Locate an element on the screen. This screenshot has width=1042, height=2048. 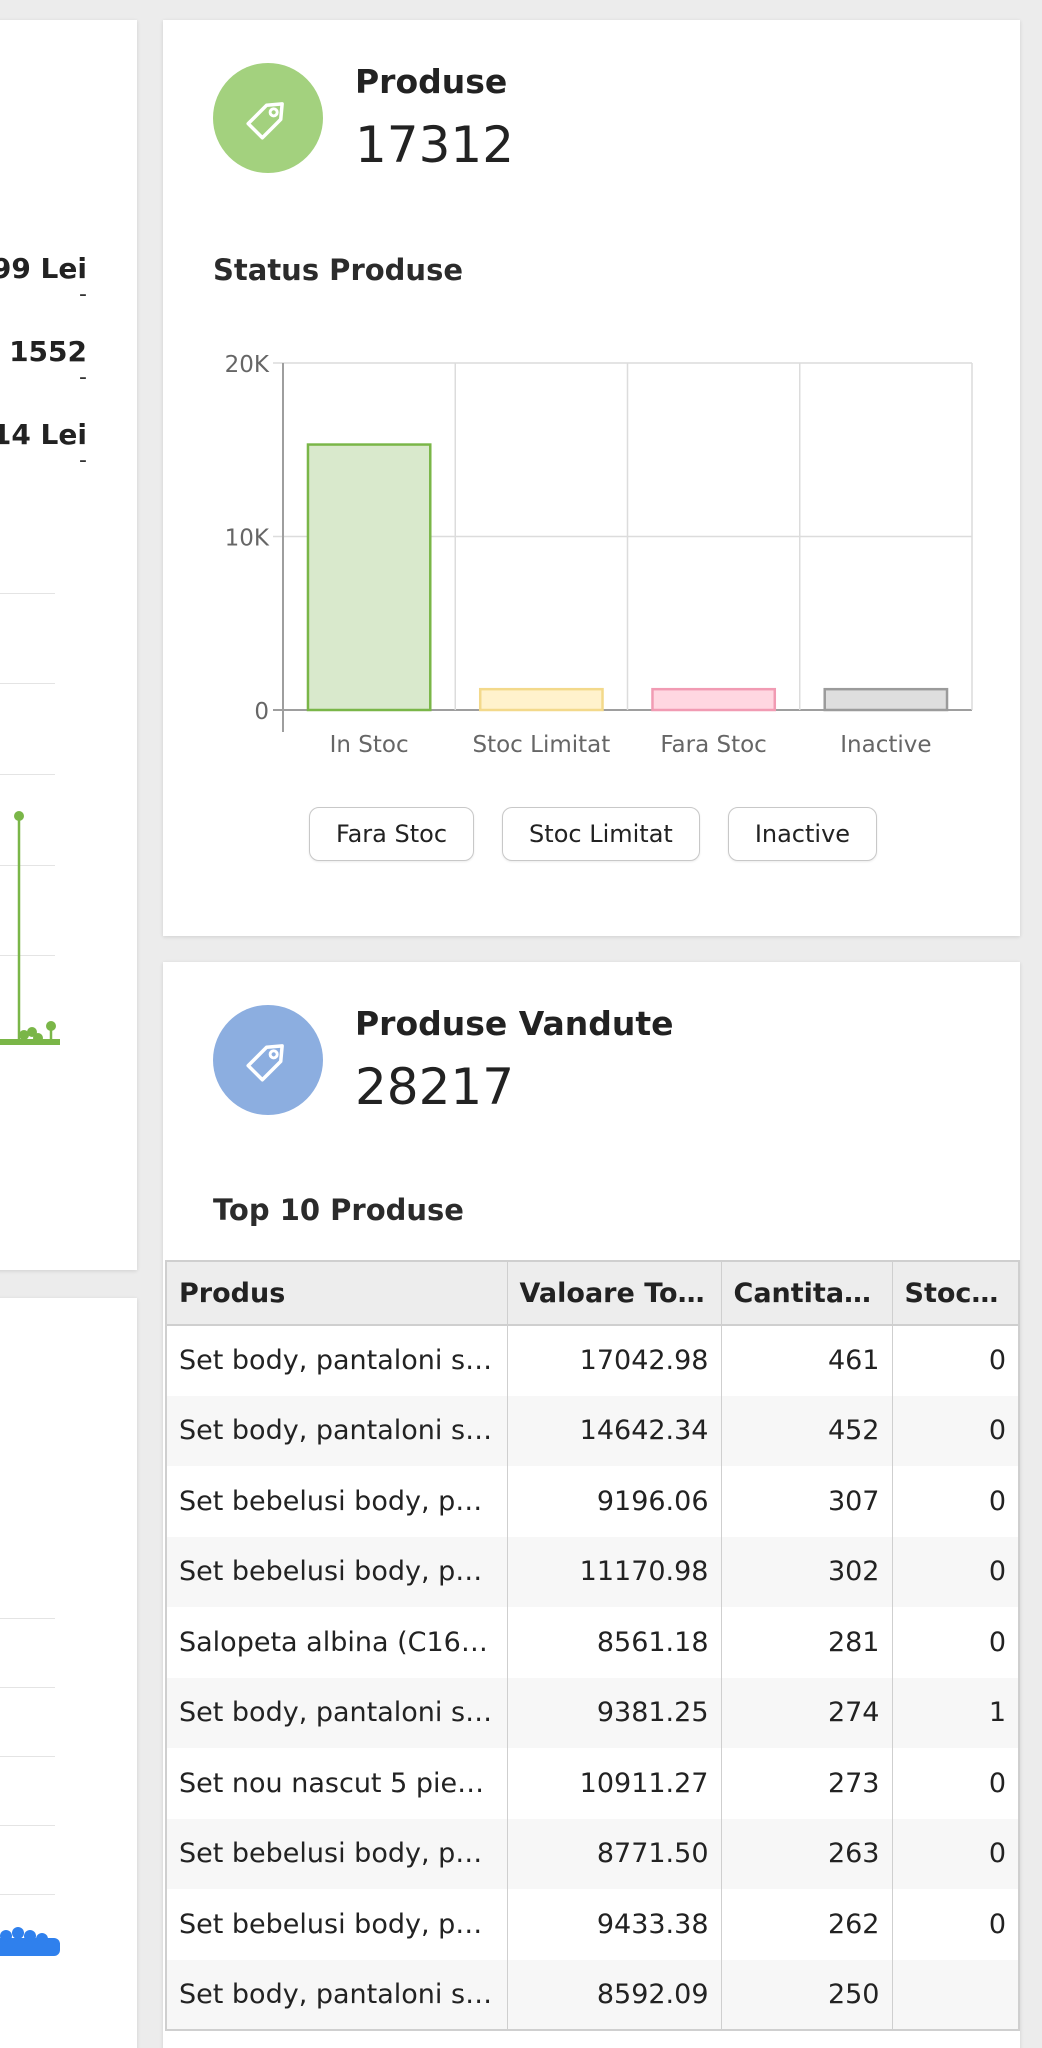
table-row: Set body, pantaloni si c... 14642.34 452 0 is located at coordinates (592, 1430).